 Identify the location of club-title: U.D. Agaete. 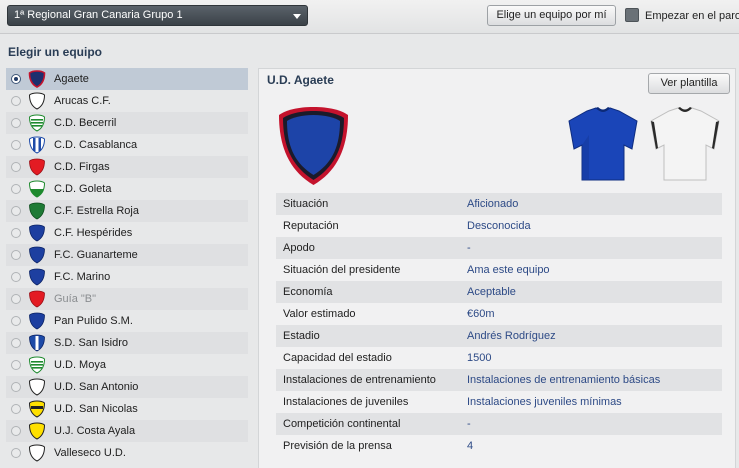
(300, 80).